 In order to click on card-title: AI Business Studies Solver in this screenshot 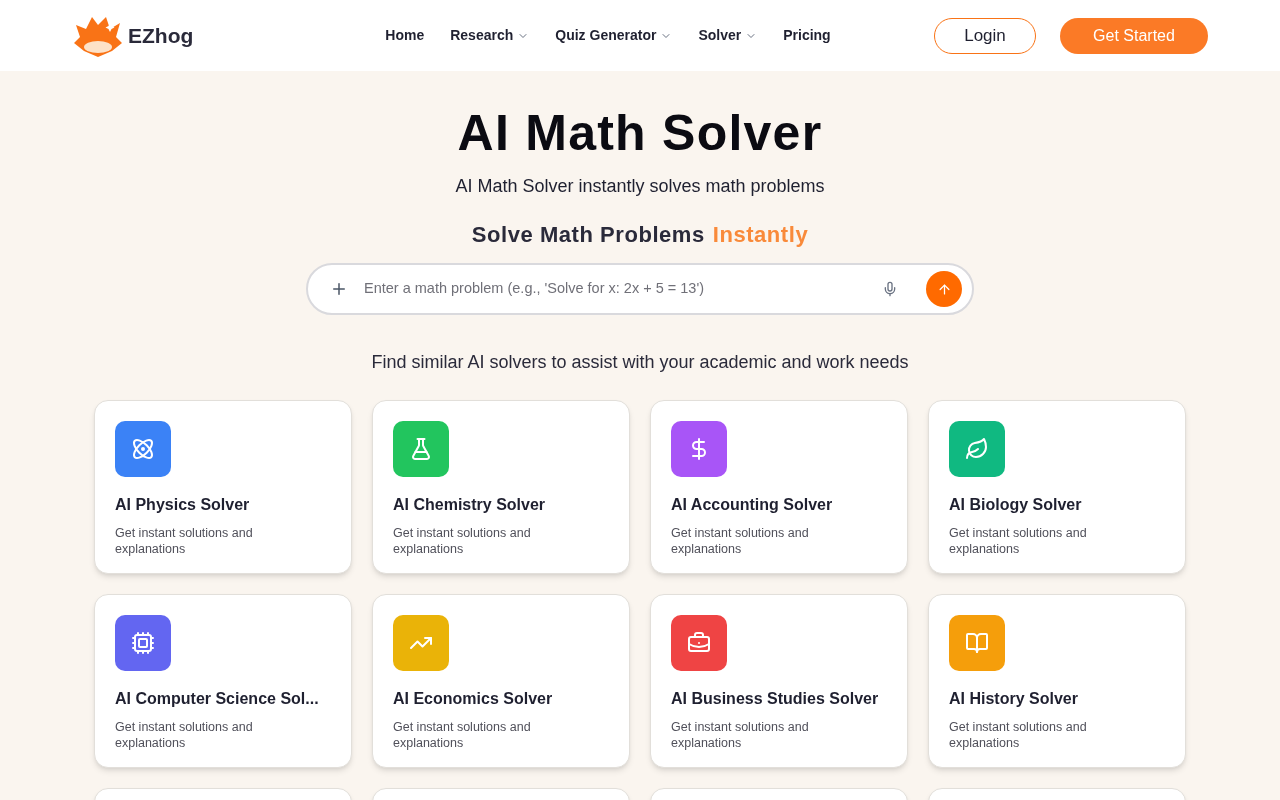, I will do `click(775, 699)`.